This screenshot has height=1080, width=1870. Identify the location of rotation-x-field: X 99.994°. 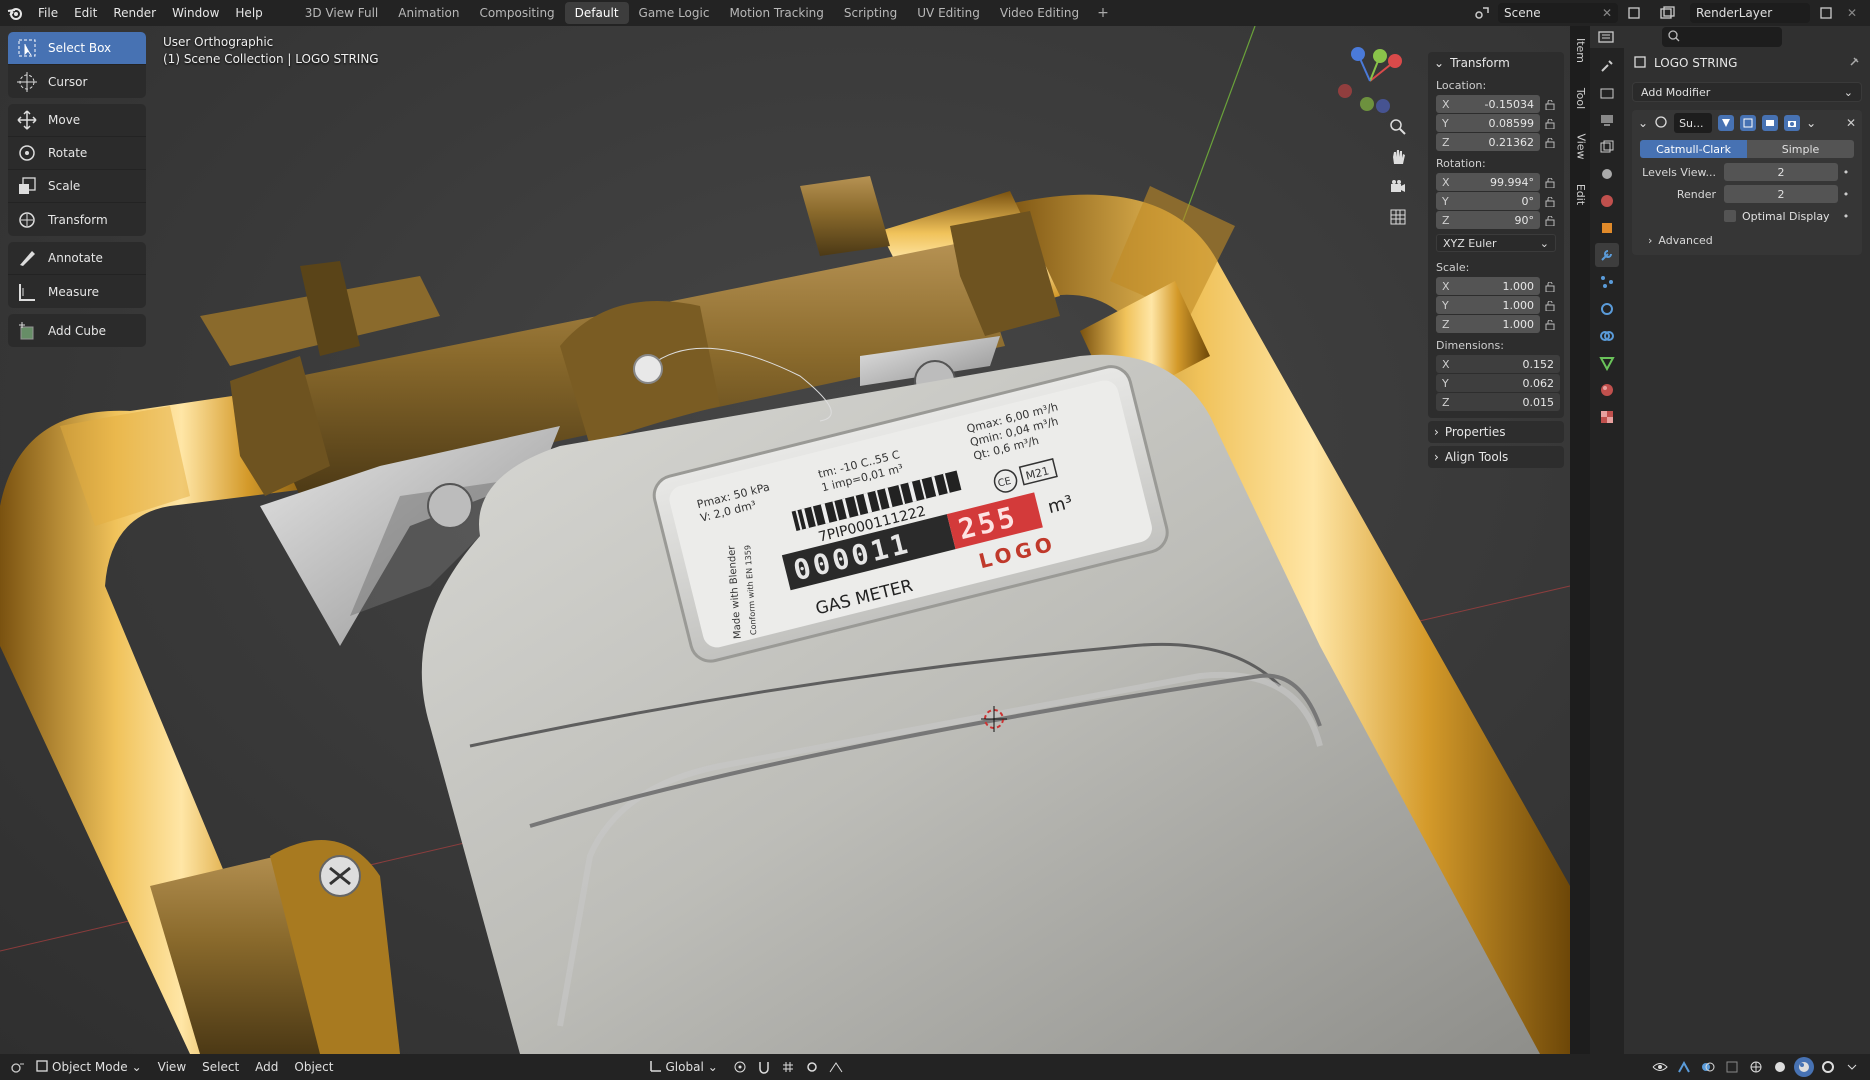
(1488, 182).